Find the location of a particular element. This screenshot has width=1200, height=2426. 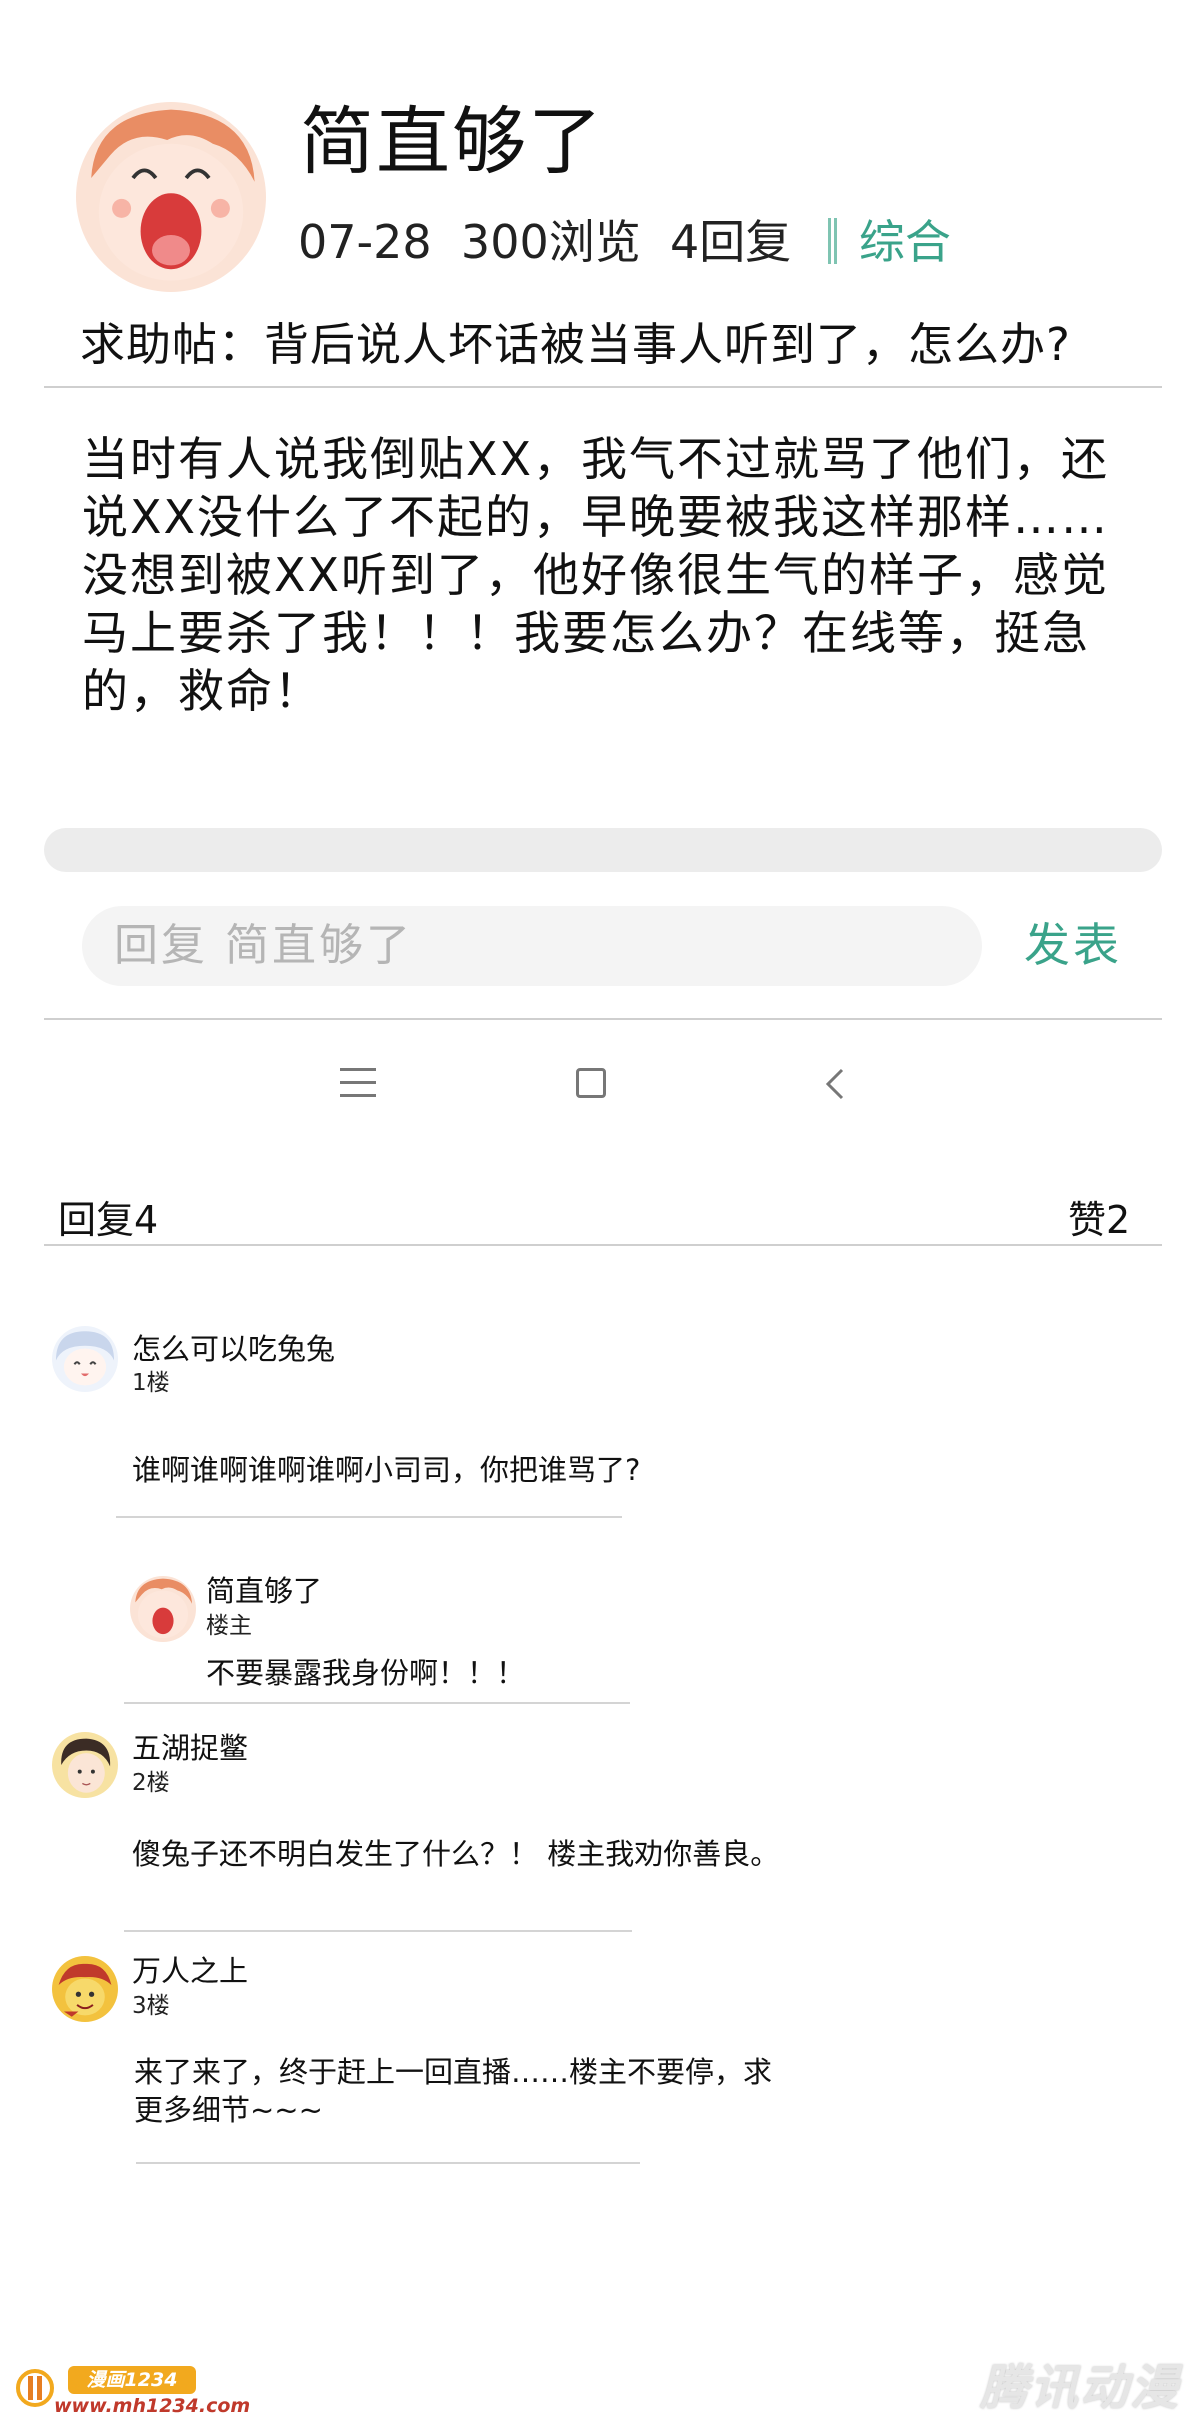

comment-text-continued: 更多细节~~~ is located at coordinates (228, 2110).